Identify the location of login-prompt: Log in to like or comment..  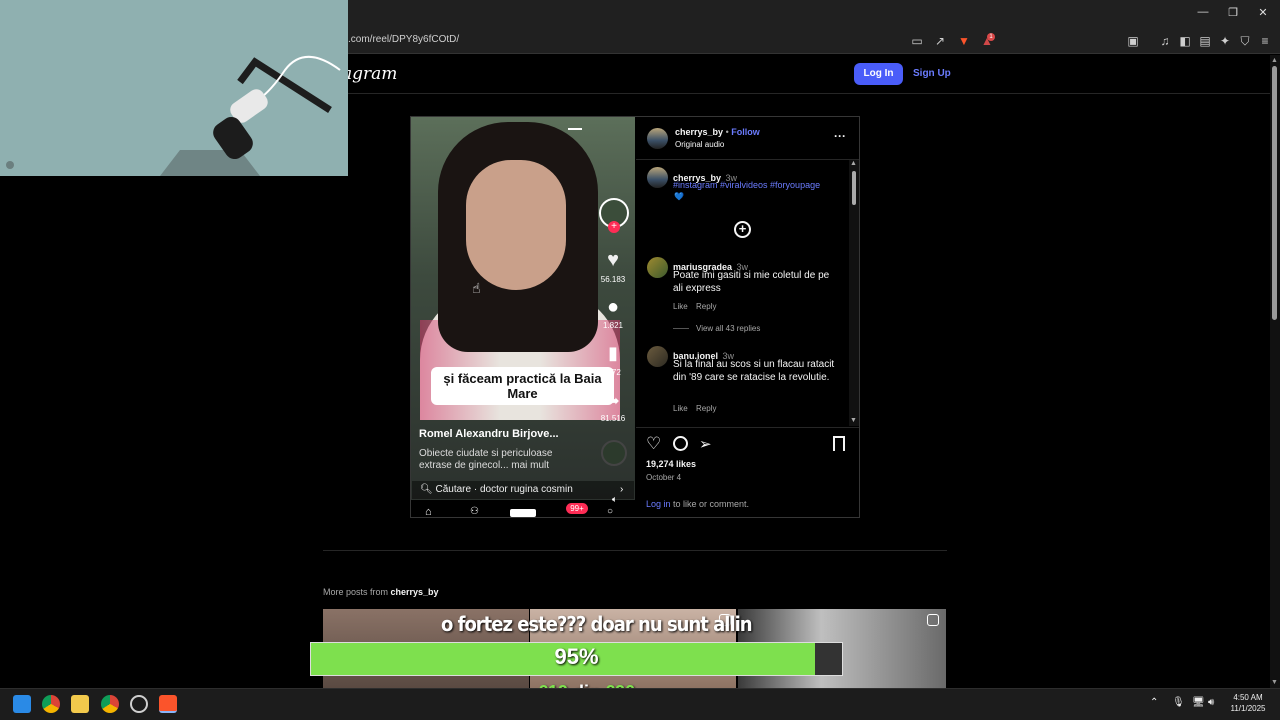
(697, 504).